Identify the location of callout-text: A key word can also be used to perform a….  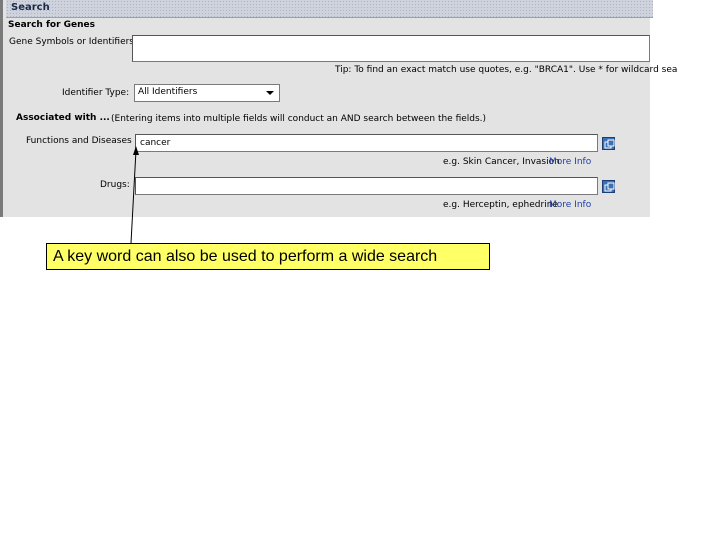
(245, 256).